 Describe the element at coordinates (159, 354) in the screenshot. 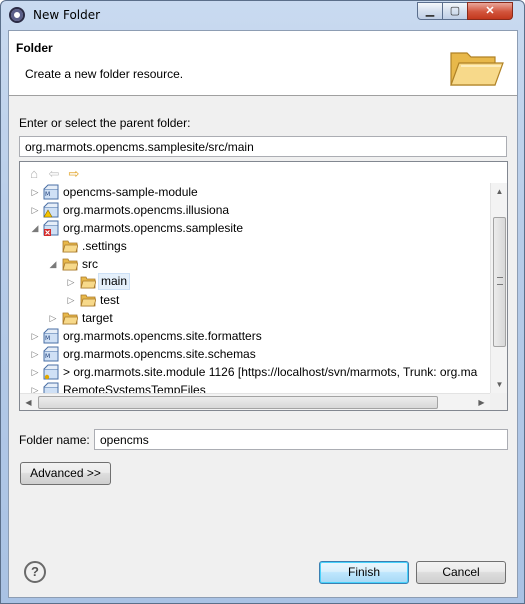

I see `tree-item-label: org.marmots.opencms.site.schemas` at that location.